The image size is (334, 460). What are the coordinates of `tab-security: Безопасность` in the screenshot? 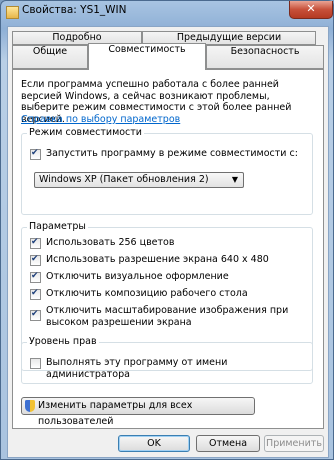 It's located at (265, 57).